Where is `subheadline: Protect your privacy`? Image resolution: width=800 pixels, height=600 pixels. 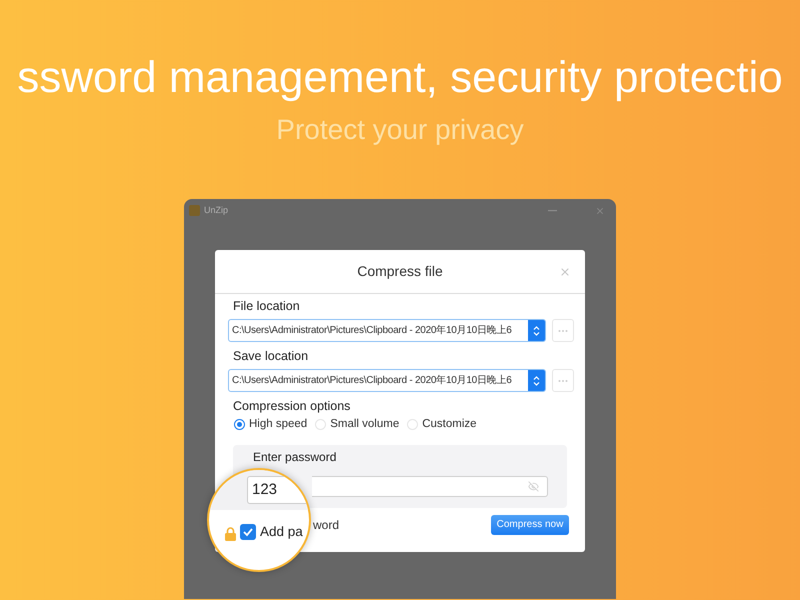
subheadline: Protect your privacy is located at coordinates (400, 130).